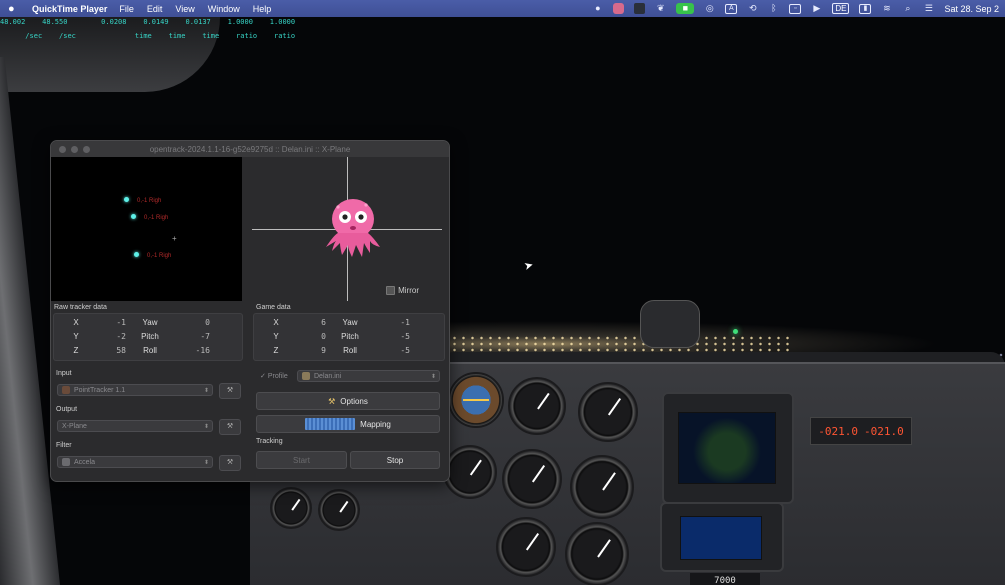 The width and height of the screenshot is (1005, 585). What do you see at coordinates (126, 9) in the screenshot?
I see `menu-file: File` at bounding box center [126, 9].